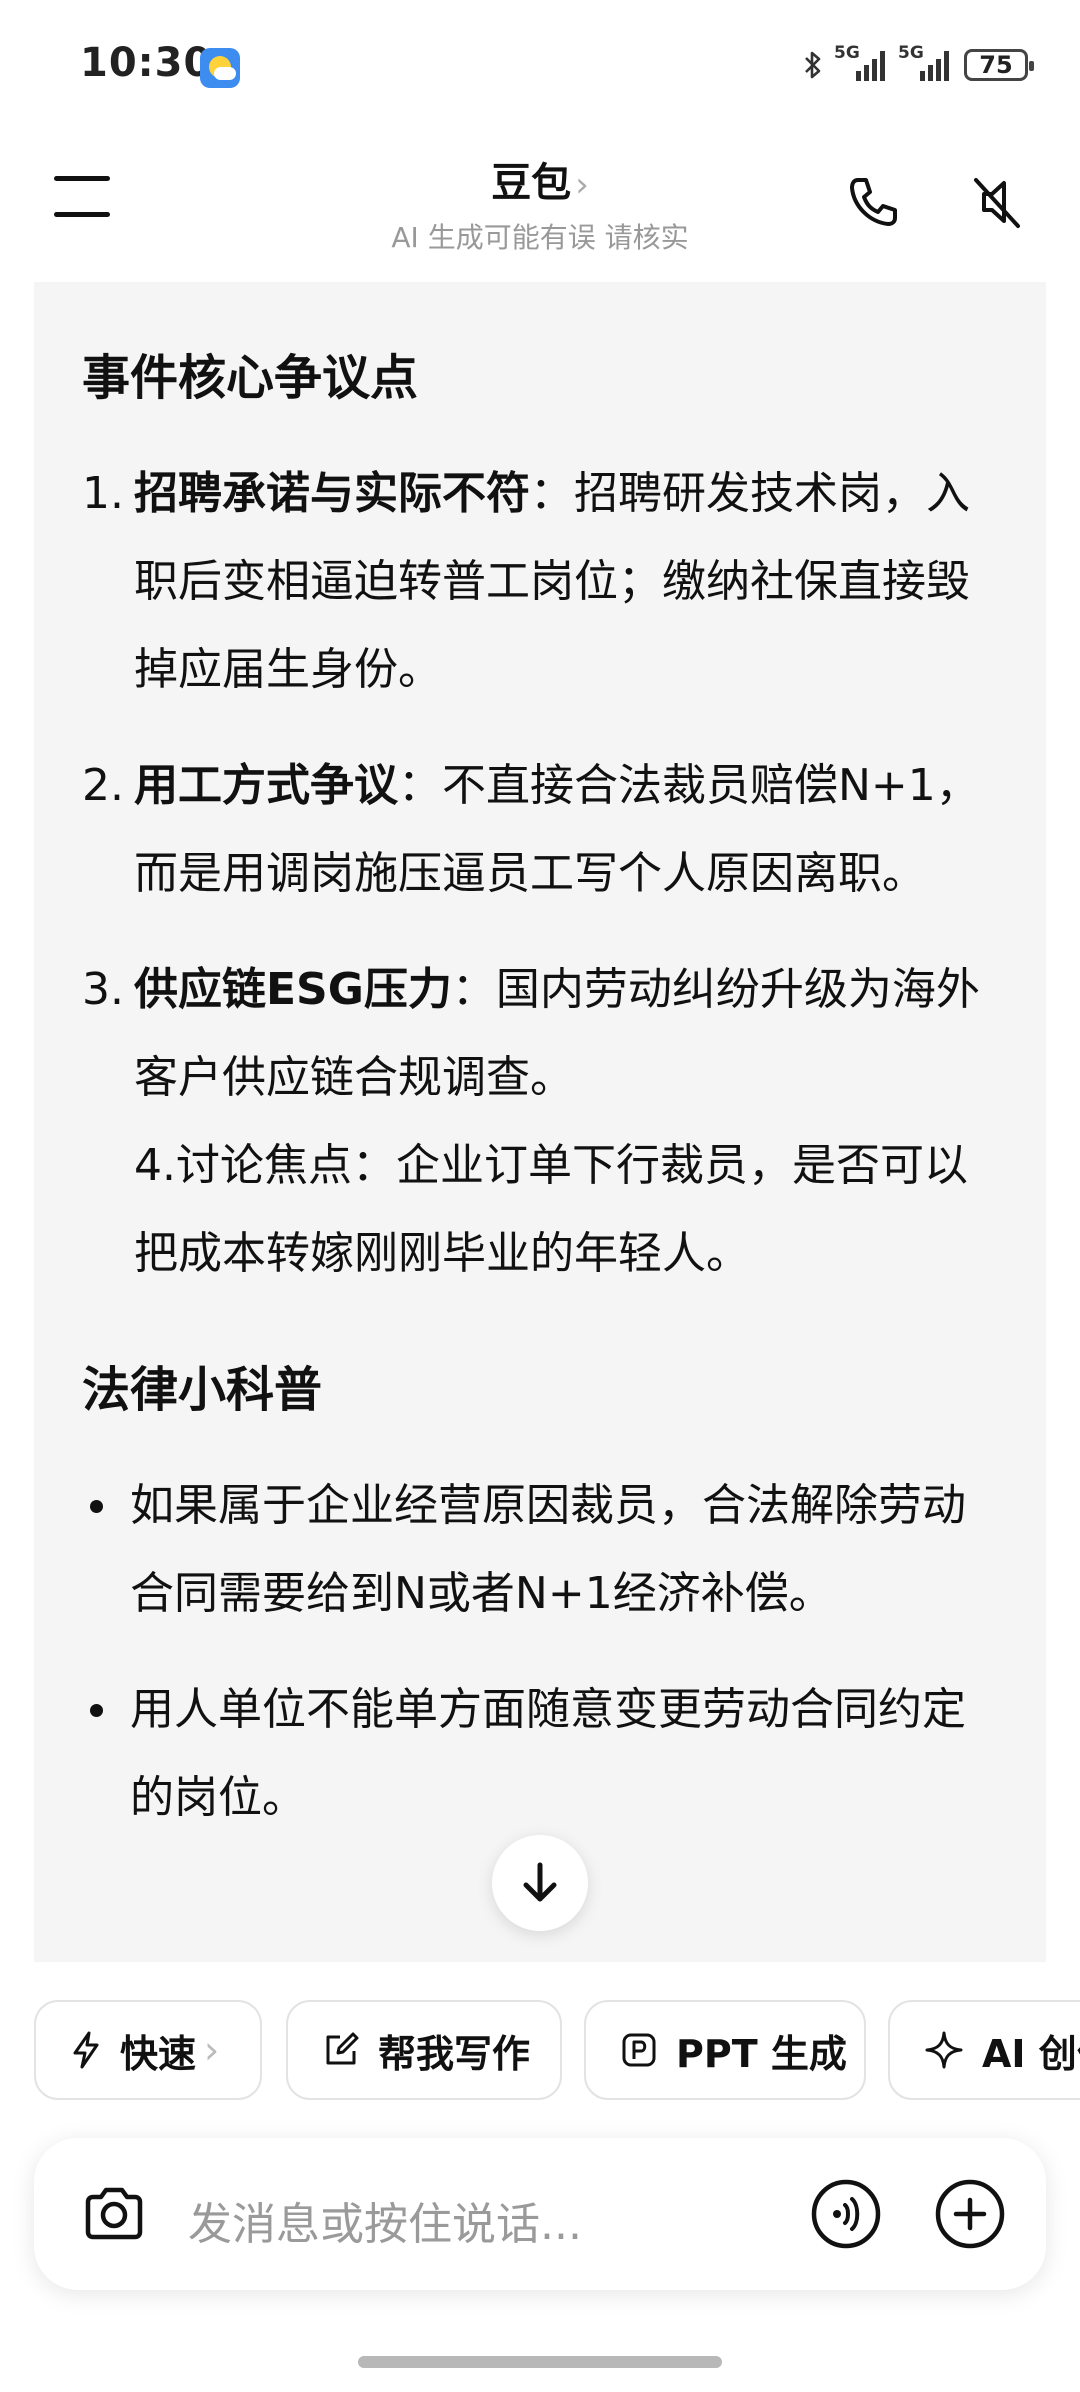 Image resolution: width=1080 pixels, height=2392 pixels. Describe the element at coordinates (872, 202) in the screenshot. I see `phone-call-icon` at that location.